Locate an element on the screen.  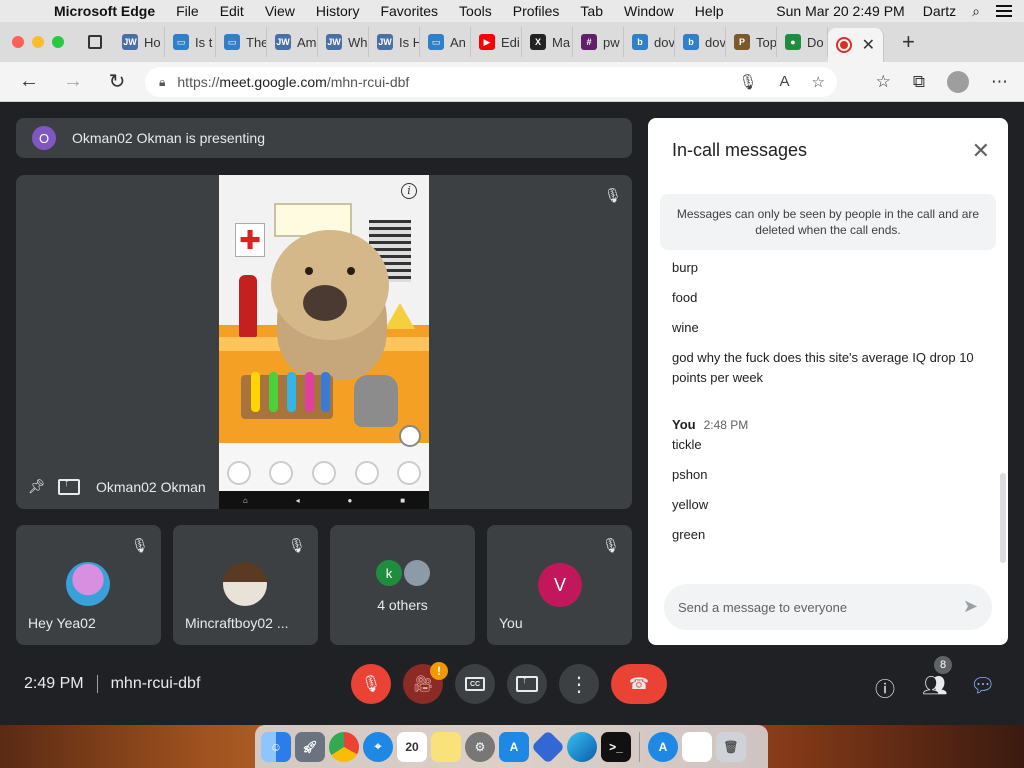
test-tube is located at coordinates (309, 392).